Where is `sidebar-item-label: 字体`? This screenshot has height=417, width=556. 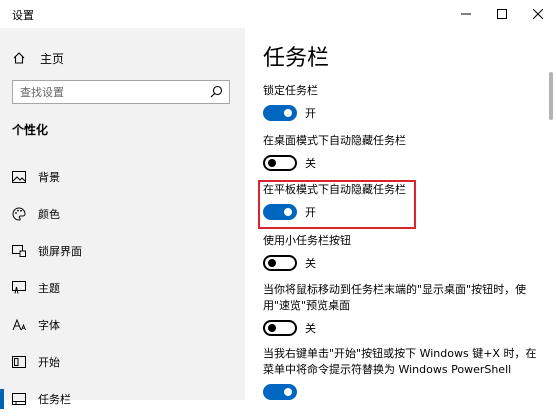
sidebar-item-label: 字体 is located at coordinates (49, 325).